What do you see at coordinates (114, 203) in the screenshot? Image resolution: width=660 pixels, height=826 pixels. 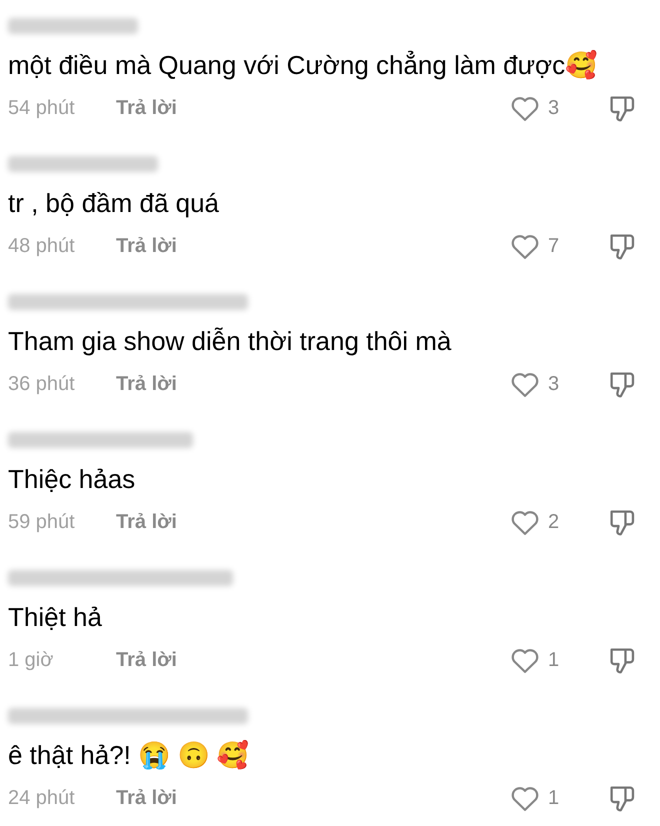 I see `comment-text: tr , bộ đầm đã quá` at bounding box center [114, 203].